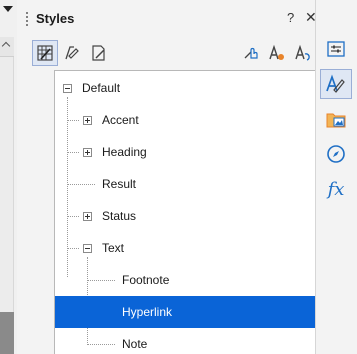  Describe the element at coordinates (290, 17) in the screenshot. I see `help-button: ?` at that location.